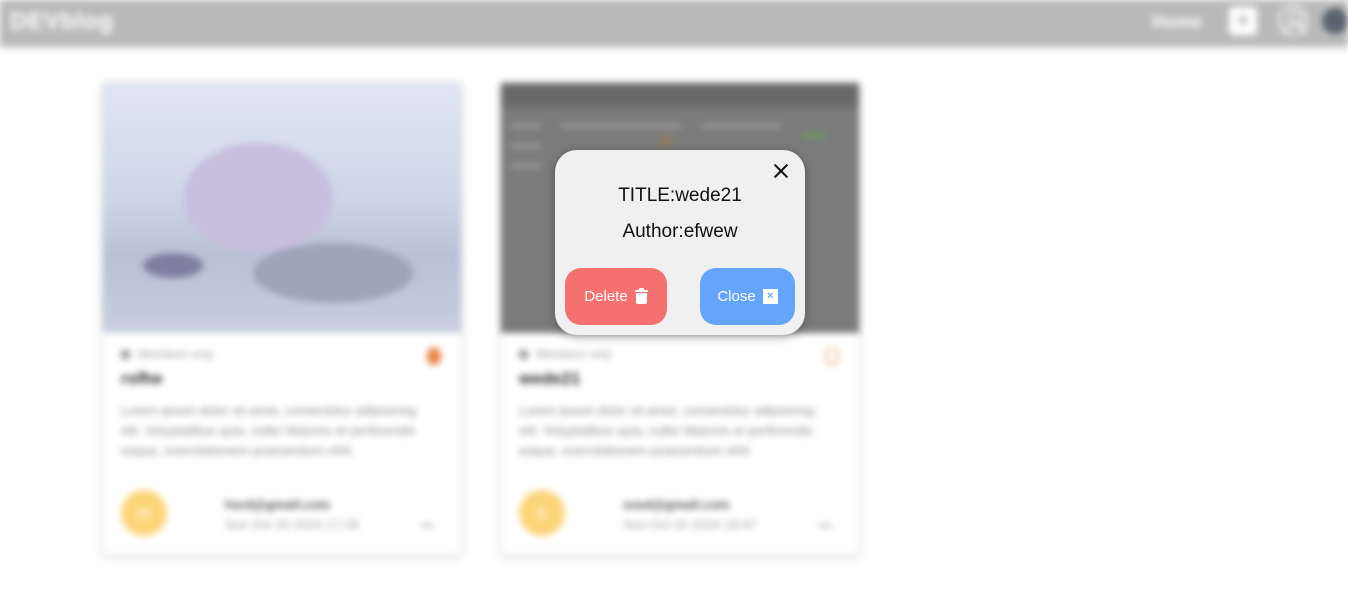 This screenshot has width=1348, height=598. Describe the element at coordinates (542, 513) in the screenshot. I see `author-avatar: E` at that location.